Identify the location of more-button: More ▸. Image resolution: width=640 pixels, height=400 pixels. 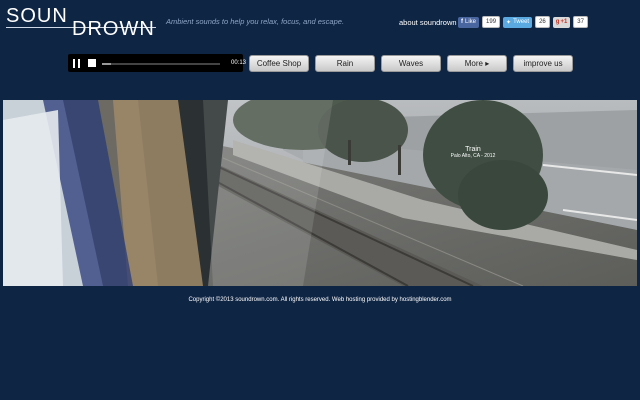
(477, 63).